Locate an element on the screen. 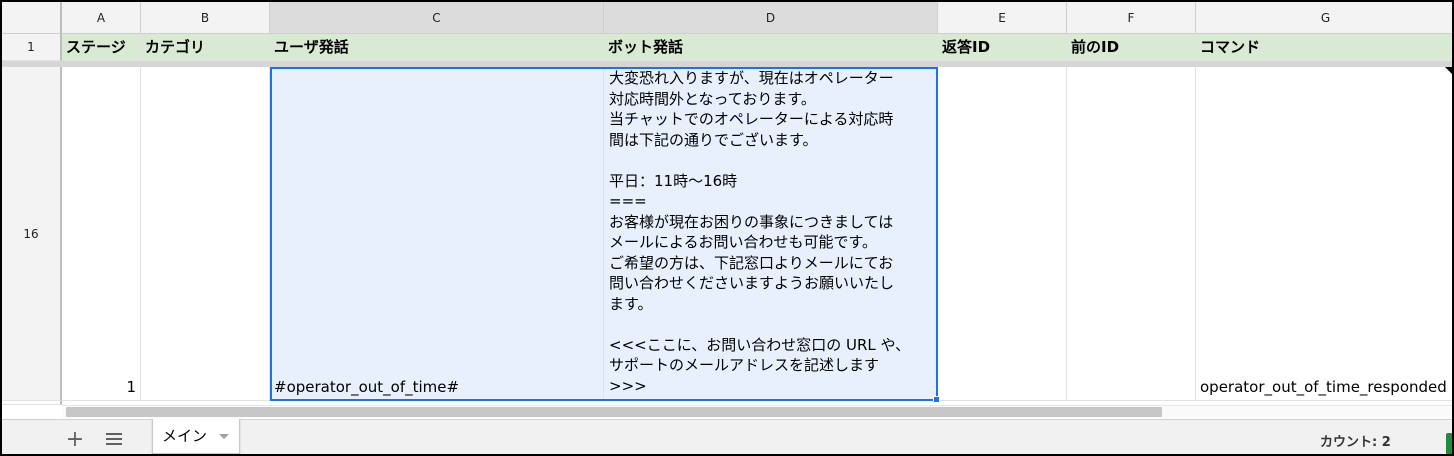  header-cell-bot-utterance: ボット発話 is located at coordinates (771, 47).